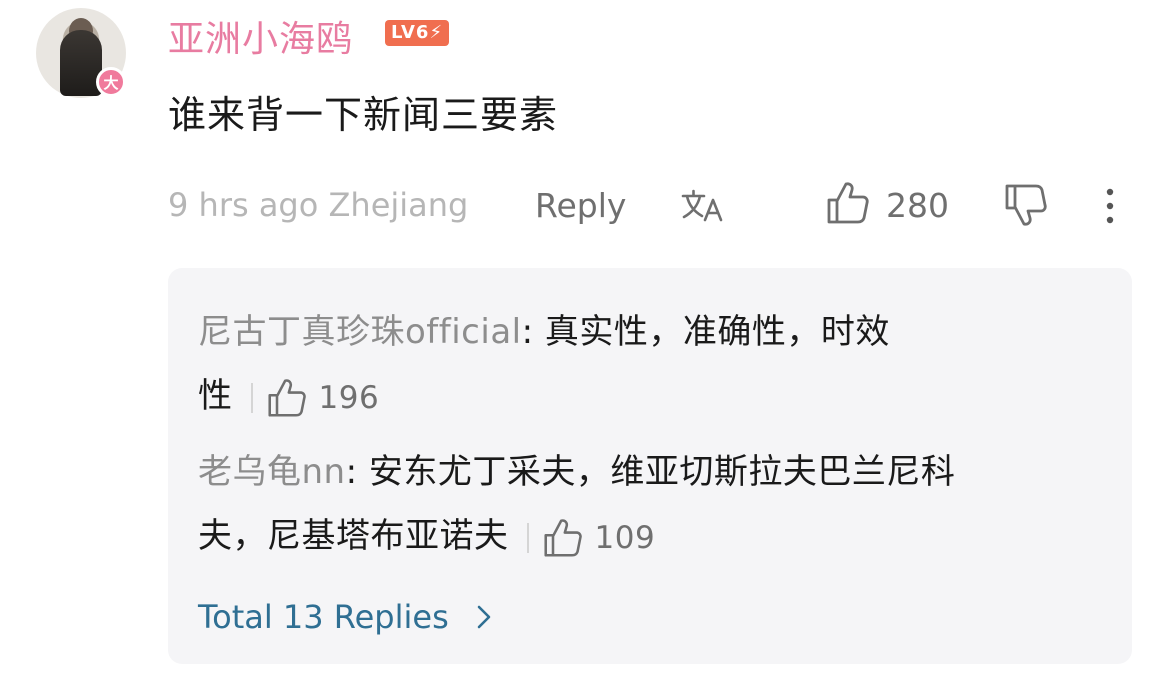  What do you see at coordinates (705, 332) in the screenshot?
I see `reply-1-text: : 真实性，准确性，时效` at bounding box center [705, 332].